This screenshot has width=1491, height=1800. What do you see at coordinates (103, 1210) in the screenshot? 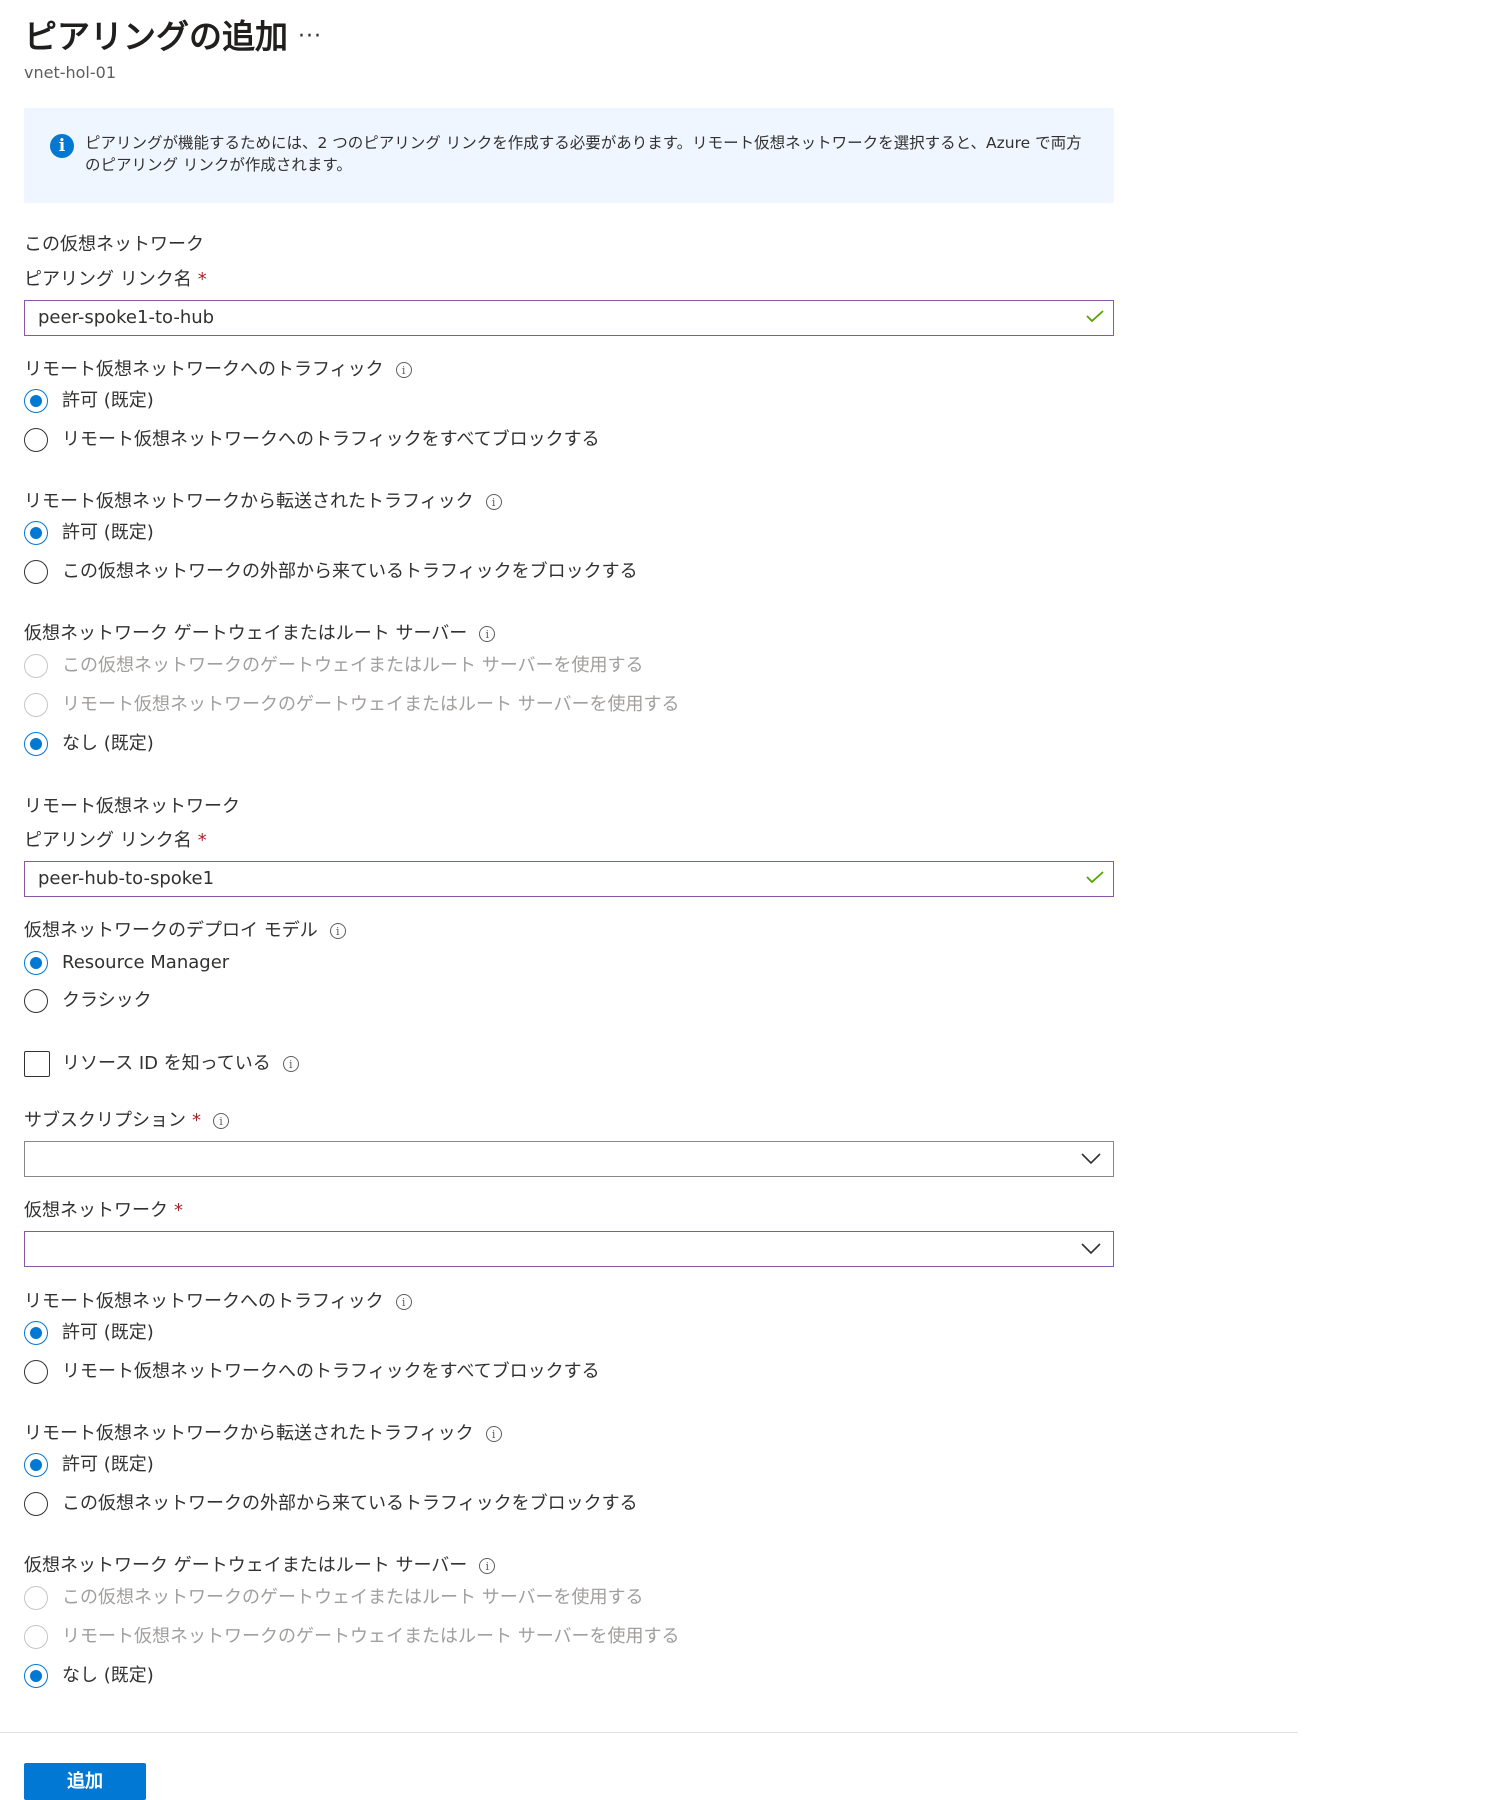
I see `virtual-network-label: 仮想ネットワーク *` at bounding box center [103, 1210].